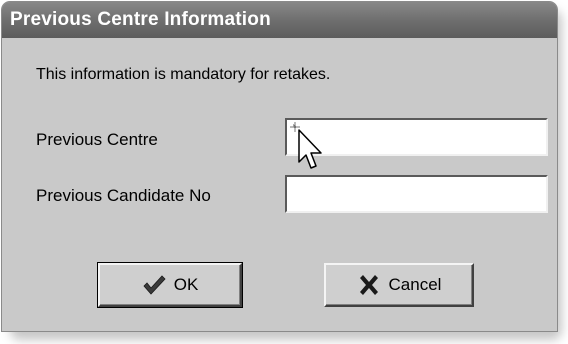 Image resolution: width=568 pixels, height=344 pixels. I want to click on x-icon, so click(369, 285).